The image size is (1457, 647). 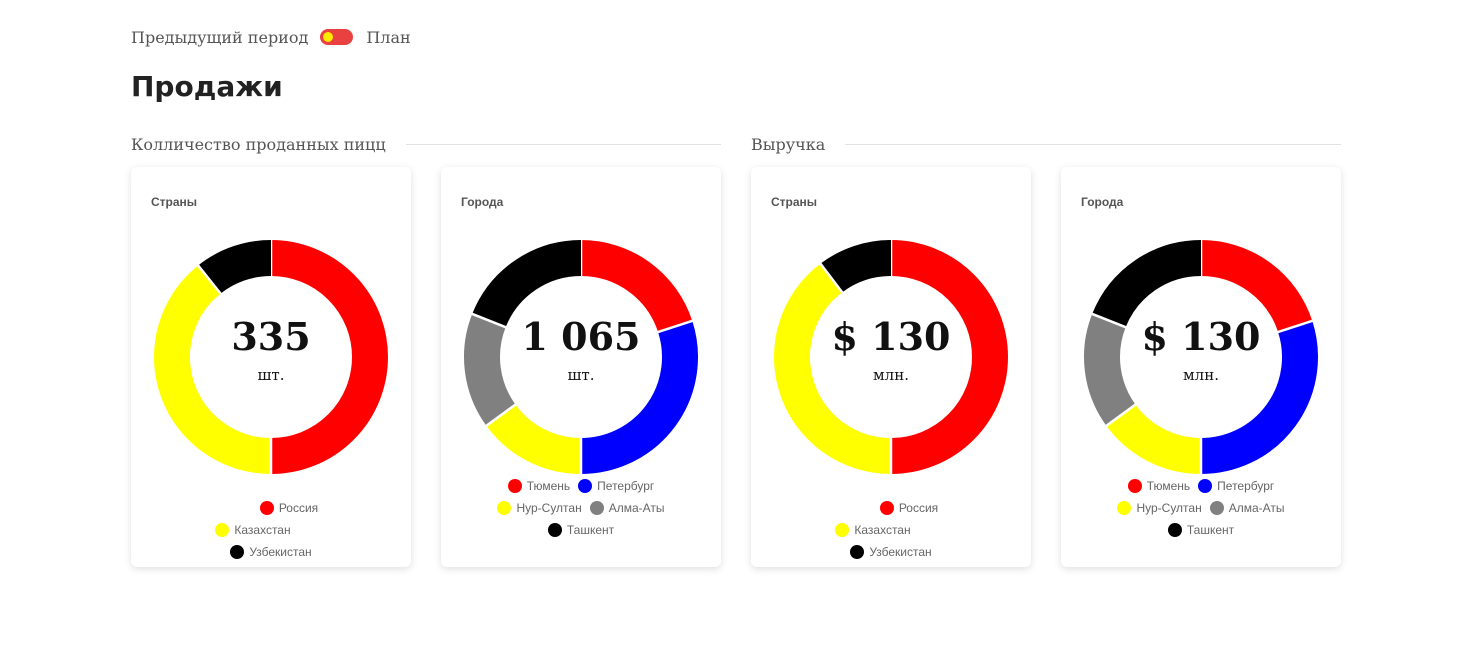 I want to click on section-title-pizza-count: Колличество проданных пицц, so click(x=426, y=144).